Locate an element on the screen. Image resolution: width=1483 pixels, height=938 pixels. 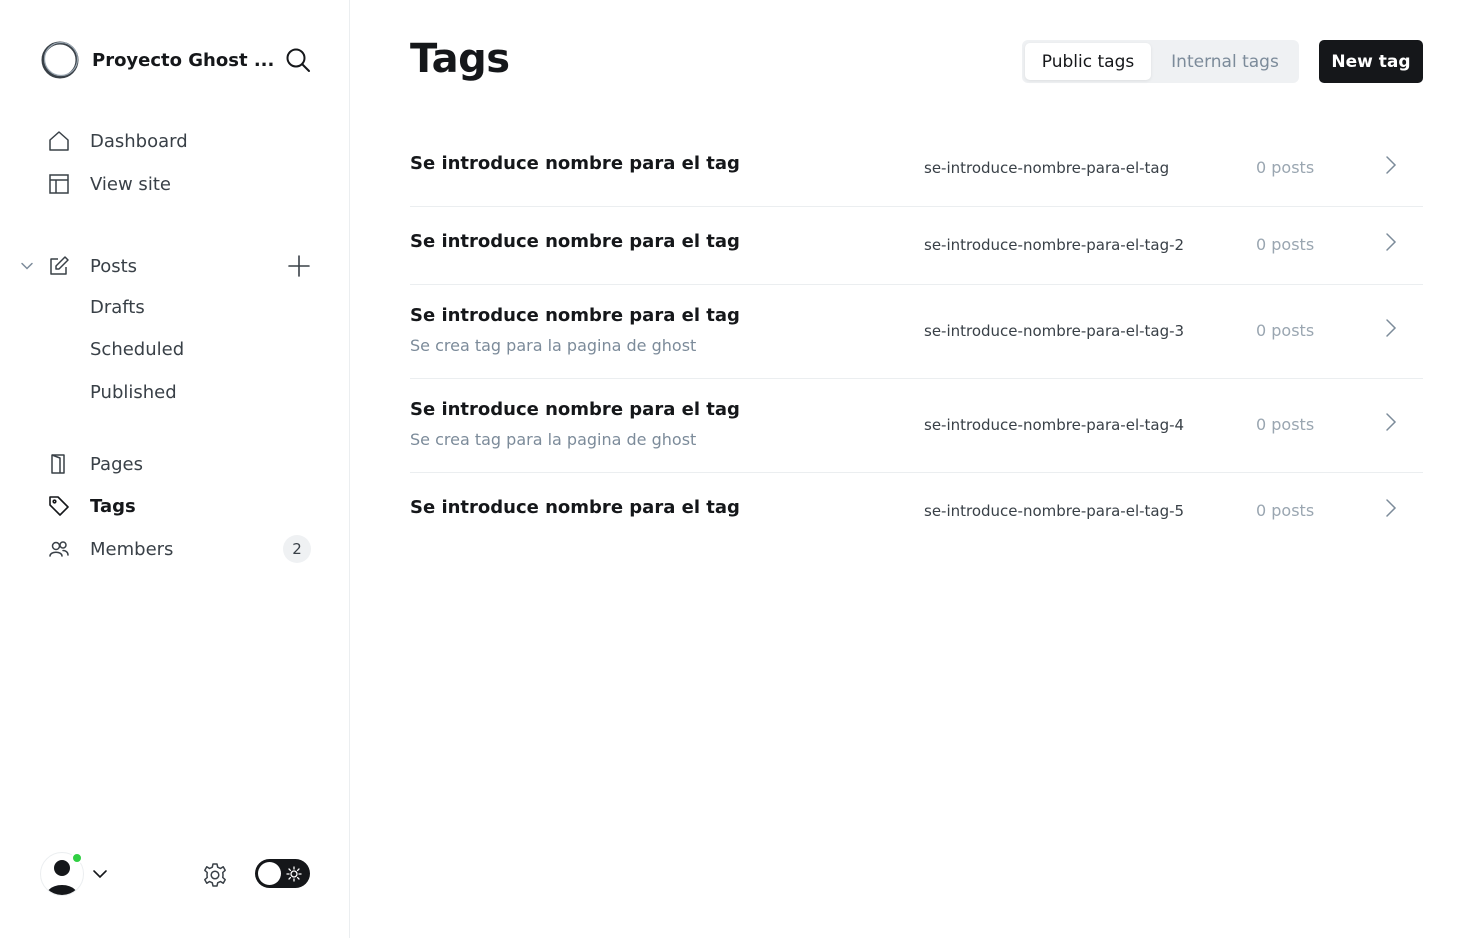
gear-icon is located at coordinates (215, 875).